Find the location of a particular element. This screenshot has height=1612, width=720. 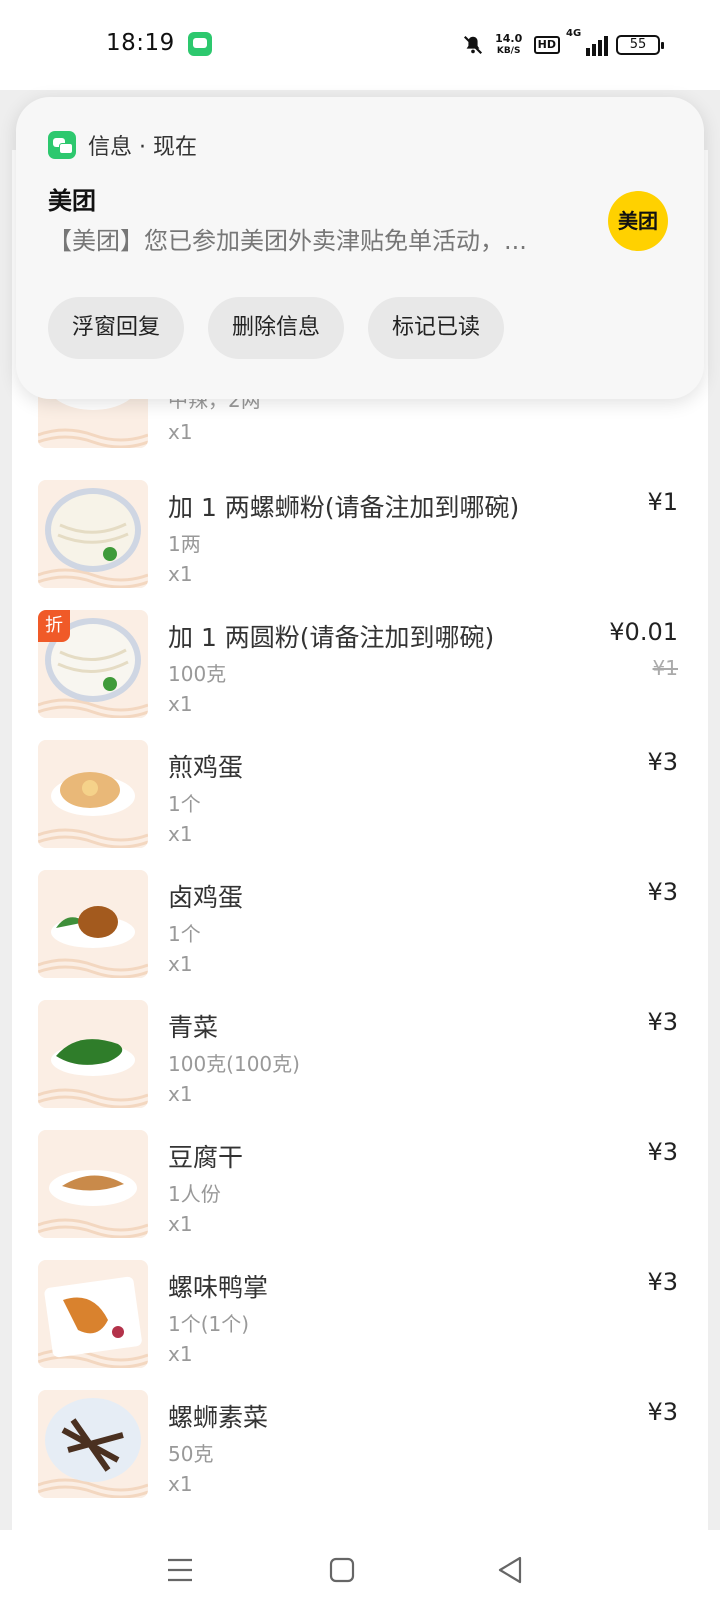

item-price: ¥0.01 is located at coordinates (643, 632).